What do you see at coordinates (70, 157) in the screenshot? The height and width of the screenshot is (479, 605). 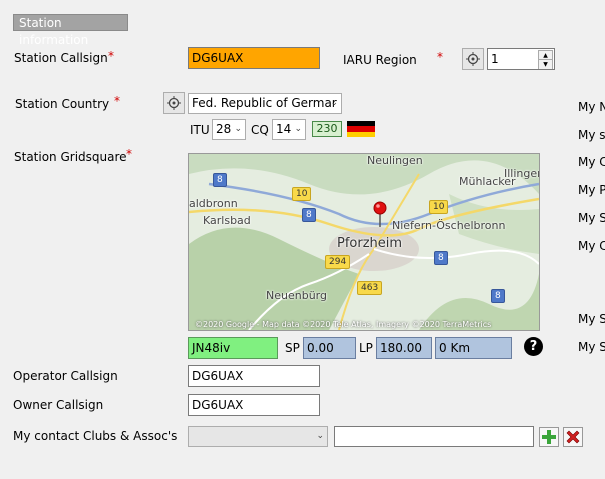 I see `gridsquare-label: Station Gridsquare` at bounding box center [70, 157].